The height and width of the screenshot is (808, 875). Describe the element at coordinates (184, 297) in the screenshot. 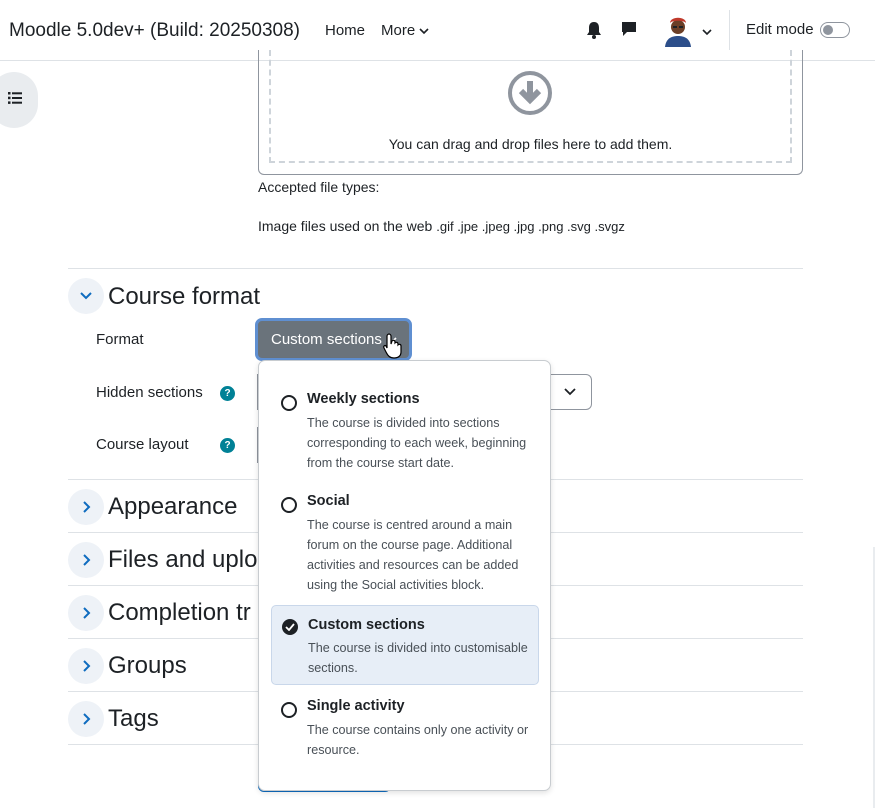

I see `section-title-course-format: Course format` at that location.